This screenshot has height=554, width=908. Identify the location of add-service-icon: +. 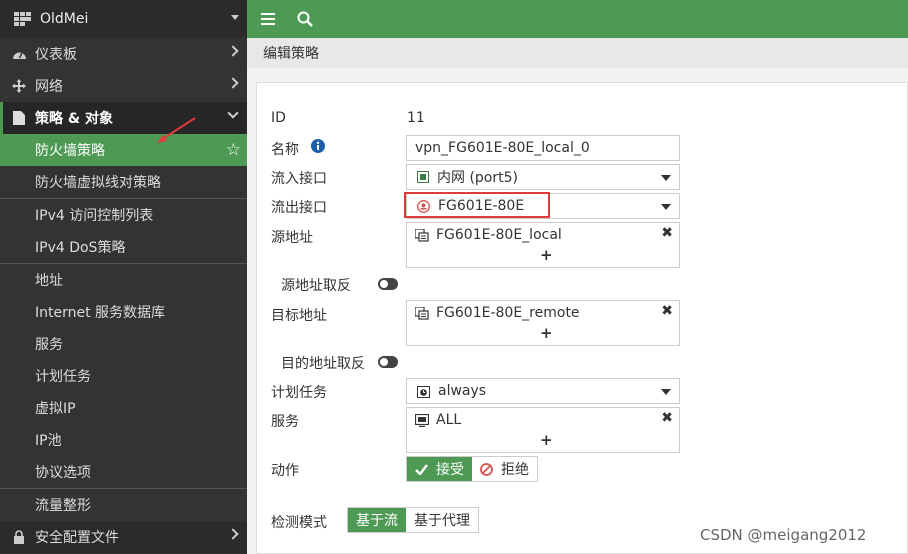
(546, 440).